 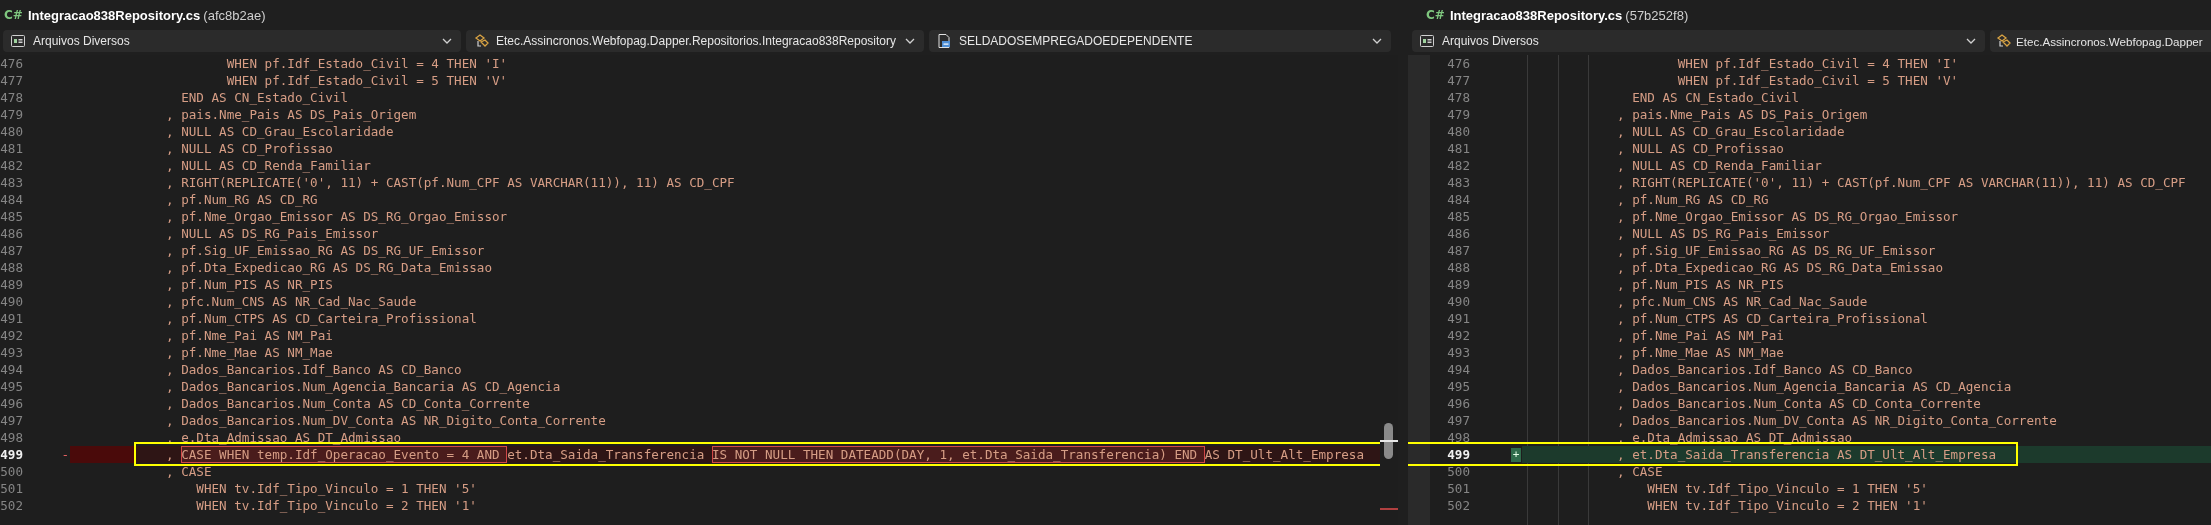 I want to click on code-text: et.Dta_Saida_Transferencia, so click(x=606, y=454).